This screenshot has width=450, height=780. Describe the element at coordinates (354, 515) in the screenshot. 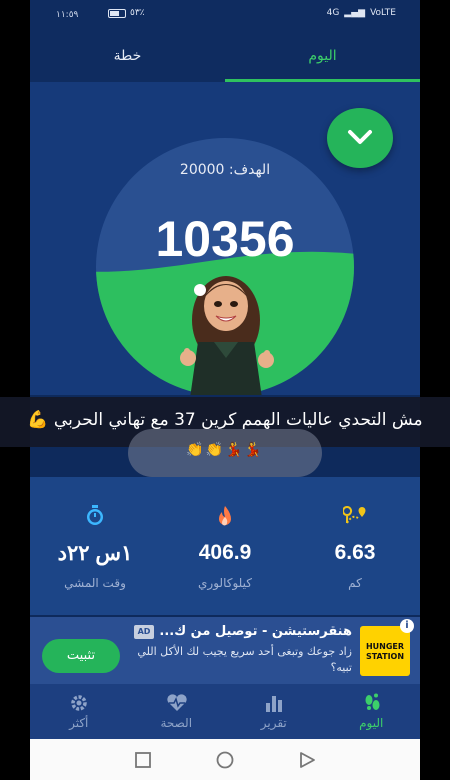

I see `location-route-icon` at that location.